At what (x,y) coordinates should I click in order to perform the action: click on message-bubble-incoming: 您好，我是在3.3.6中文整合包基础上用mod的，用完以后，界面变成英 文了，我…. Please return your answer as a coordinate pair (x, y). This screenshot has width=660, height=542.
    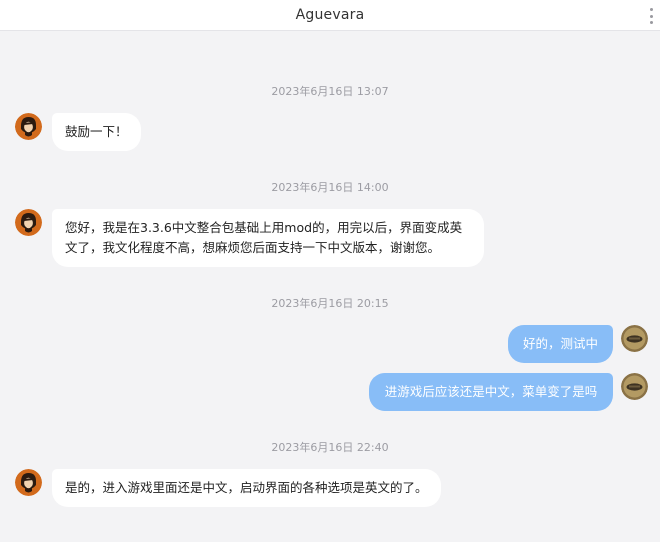
    Looking at the image, I should click on (268, 238).